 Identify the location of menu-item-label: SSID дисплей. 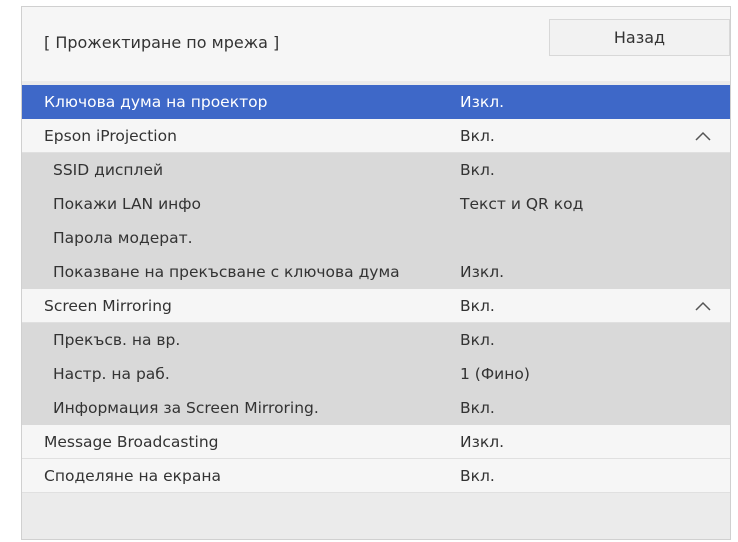
(108, 170).